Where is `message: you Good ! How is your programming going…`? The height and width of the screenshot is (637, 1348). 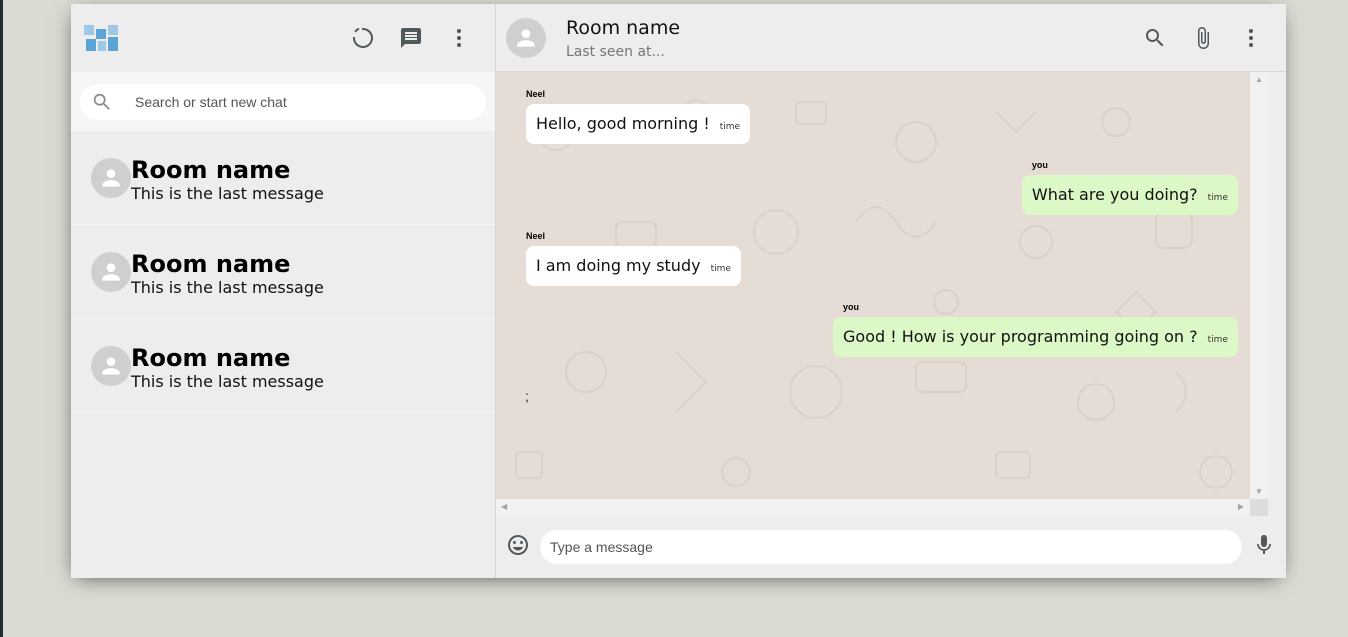 message: you Good ! How is your programming going… is located at coordinates (1035, 329).